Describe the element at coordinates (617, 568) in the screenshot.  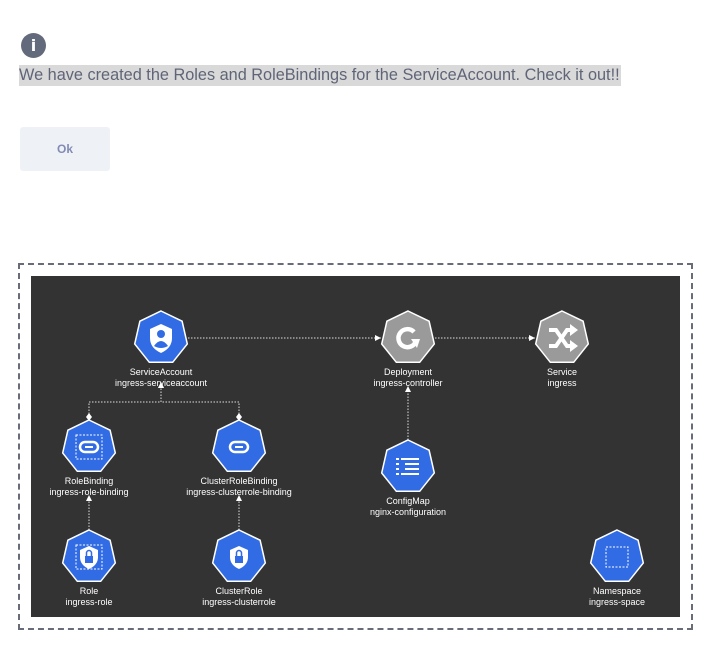
I see `node-ns: Namespaceingress-space` at that location.